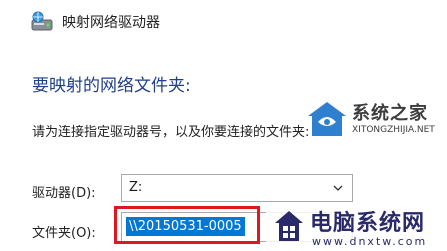  What do you see at coordinates (64, 233) in the screenshot?
I see `folder-label: 文件夹(O):` at bounding box center [64, 233].